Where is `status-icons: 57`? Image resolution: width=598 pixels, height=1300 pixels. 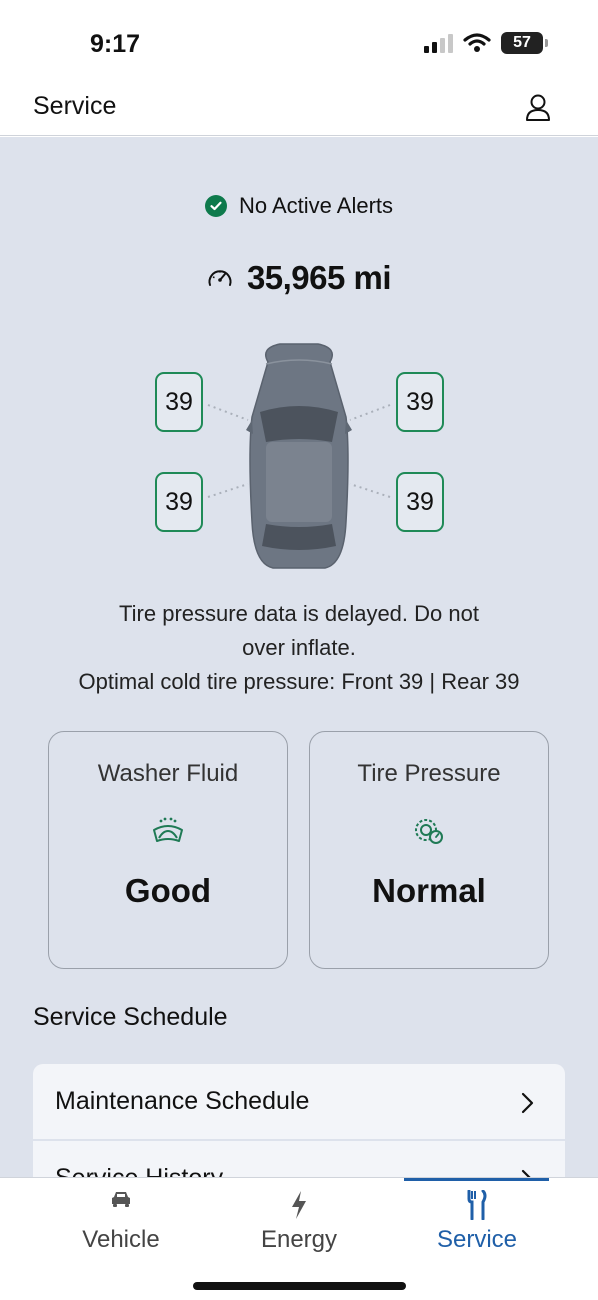
status-icons: 57 is located at coordinates (485, 43).